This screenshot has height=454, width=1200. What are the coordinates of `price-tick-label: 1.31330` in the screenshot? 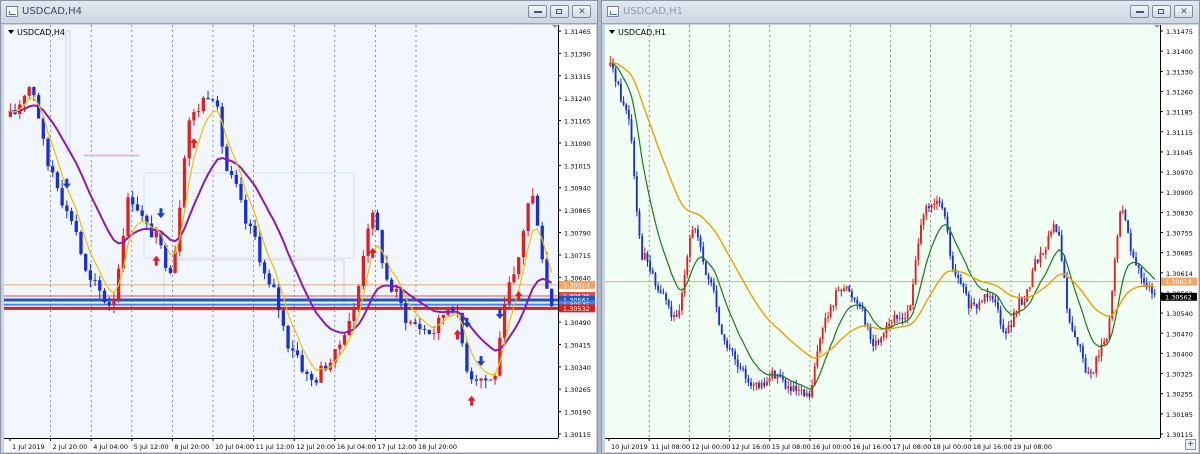 It's located at (1179, 72).